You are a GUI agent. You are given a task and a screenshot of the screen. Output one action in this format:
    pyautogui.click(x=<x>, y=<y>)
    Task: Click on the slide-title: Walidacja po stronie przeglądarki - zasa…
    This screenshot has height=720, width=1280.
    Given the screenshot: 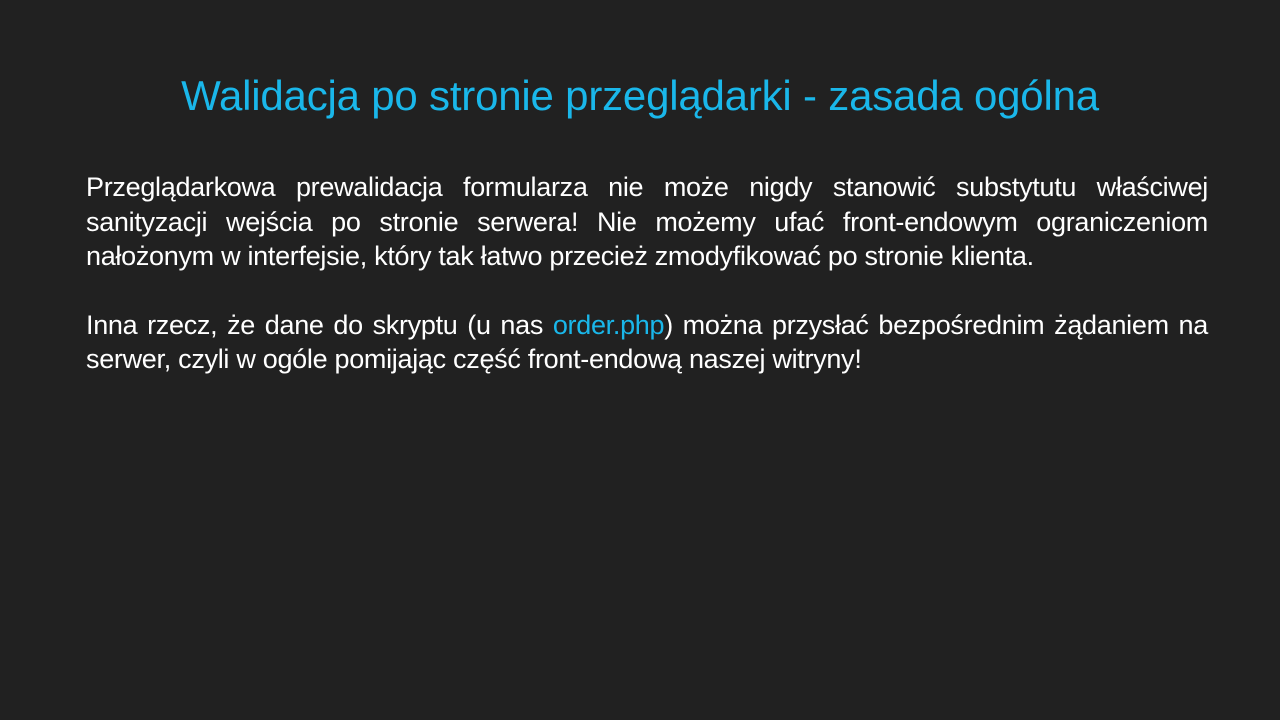 What is the action you would take?
    pyautogui.click(x=640, y=95)
    